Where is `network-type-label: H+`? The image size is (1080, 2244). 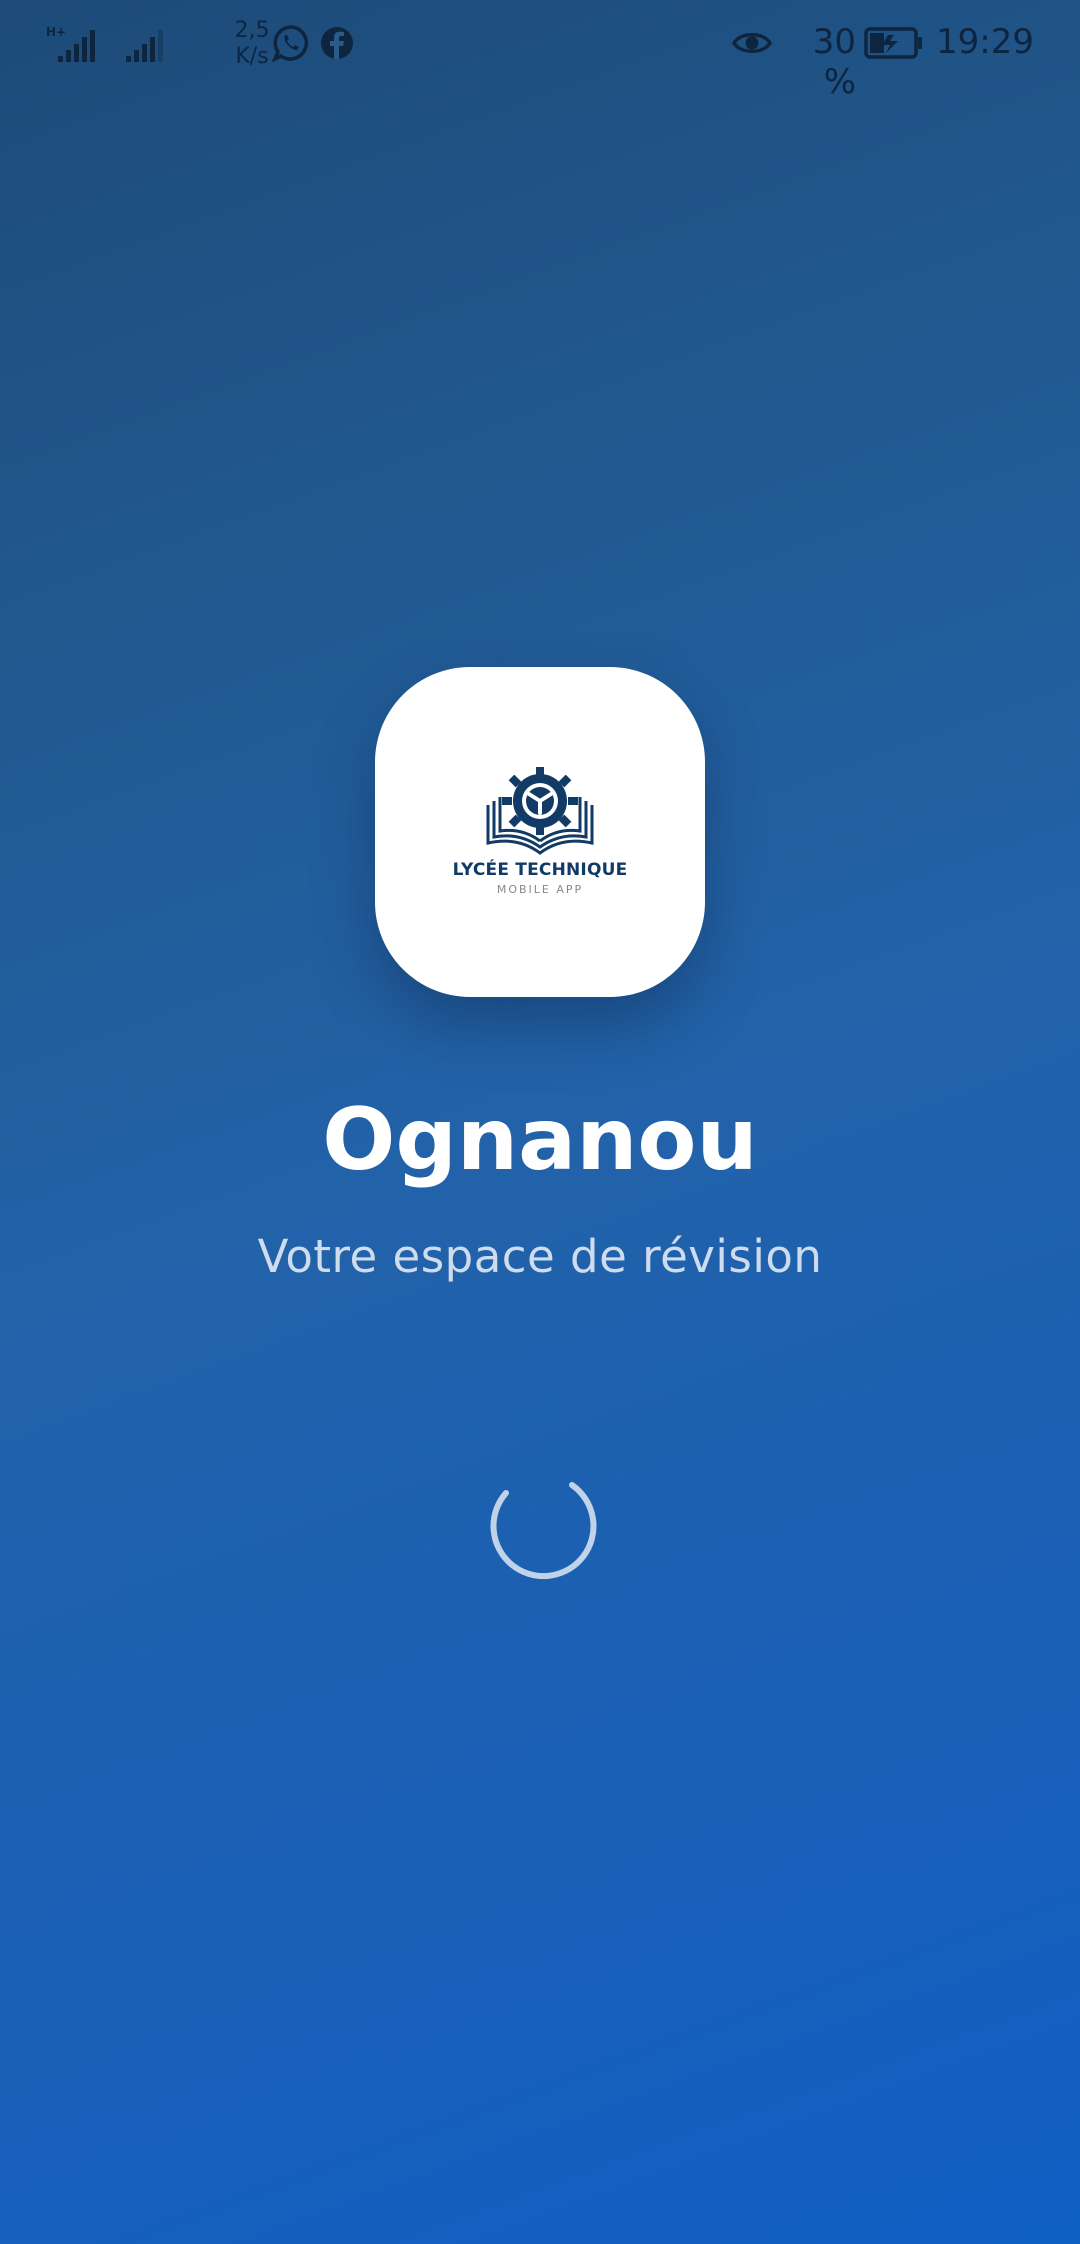
network-type-label: H+ is located at coordinates (56, 32).